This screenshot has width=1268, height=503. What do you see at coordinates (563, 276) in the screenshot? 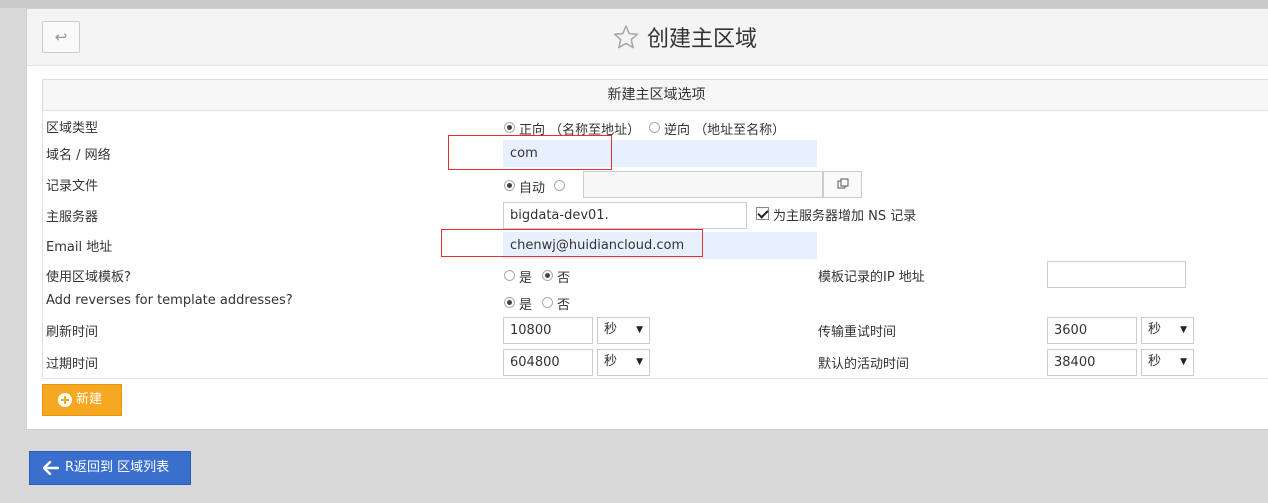
I see `use-template-no-label: 否` at bounding box center [563, 276].